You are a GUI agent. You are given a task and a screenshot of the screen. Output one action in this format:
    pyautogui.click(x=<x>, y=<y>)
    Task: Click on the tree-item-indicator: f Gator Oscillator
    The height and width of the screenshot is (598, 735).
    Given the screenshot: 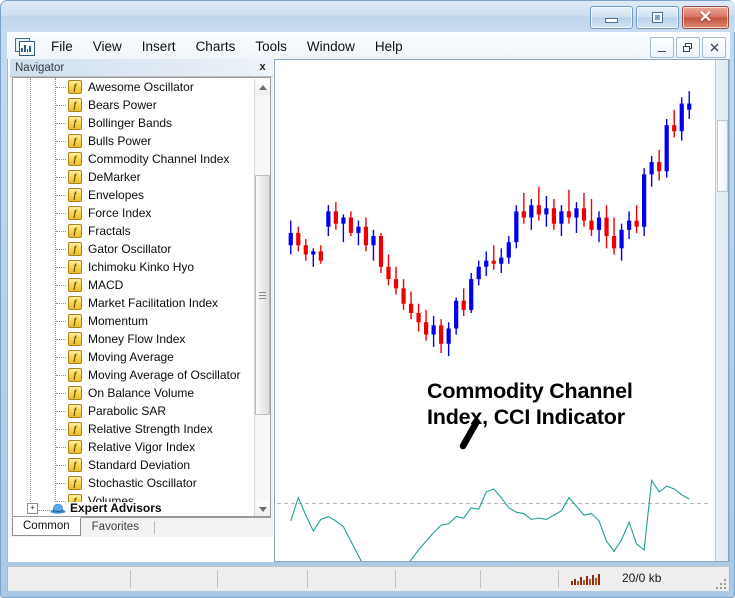 What is the action you would take?
    pyautogui.click(x=141, y=249)
    